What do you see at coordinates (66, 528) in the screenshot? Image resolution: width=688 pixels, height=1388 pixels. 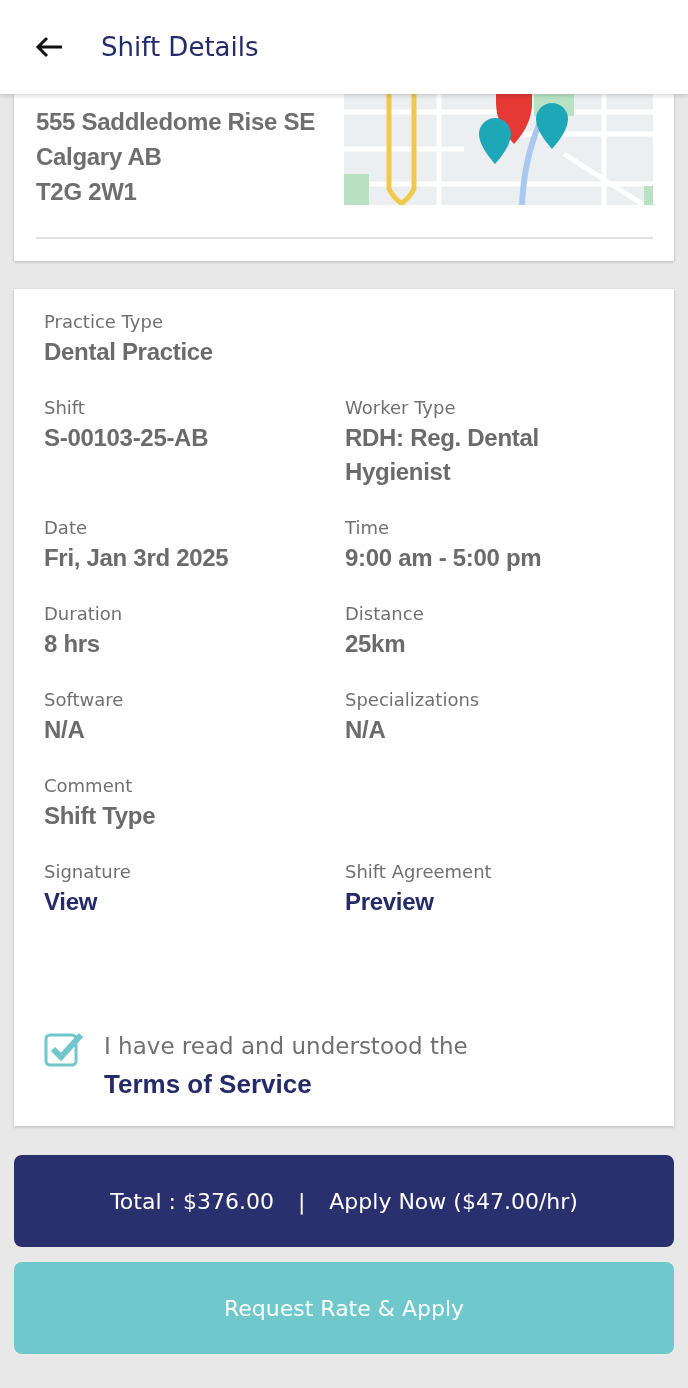 I see `field-label: Date` at bounding box center [66, 528].